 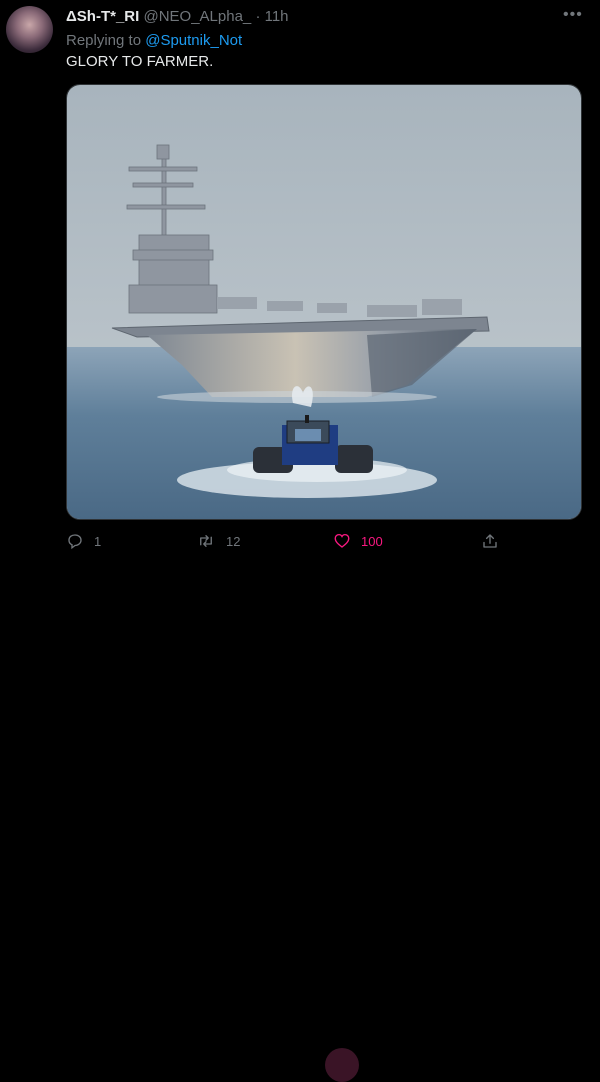 I want to click on retweet-count: 12, so click(x=233, y=541).